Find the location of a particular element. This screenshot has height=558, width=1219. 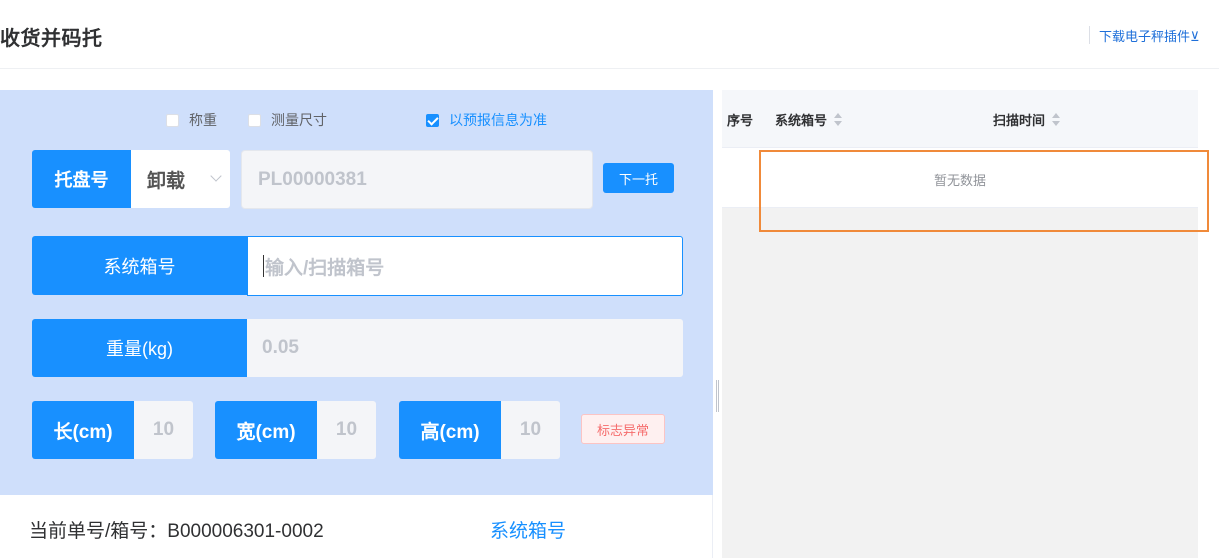

height-label: 高(cm) is located at coordinates (450, 430).